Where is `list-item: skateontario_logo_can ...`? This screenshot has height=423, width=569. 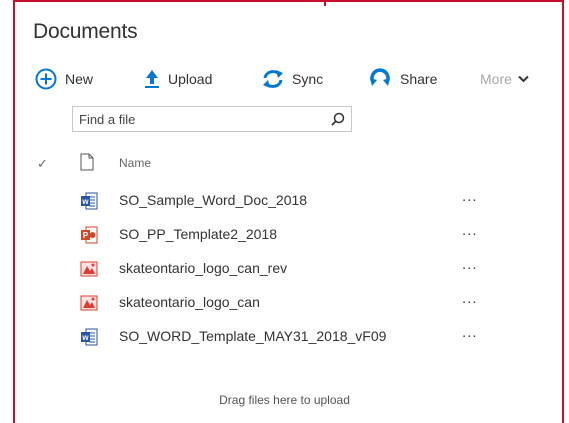
list-item: skateontario_logo_can ... is located at coordinates (260, 303).